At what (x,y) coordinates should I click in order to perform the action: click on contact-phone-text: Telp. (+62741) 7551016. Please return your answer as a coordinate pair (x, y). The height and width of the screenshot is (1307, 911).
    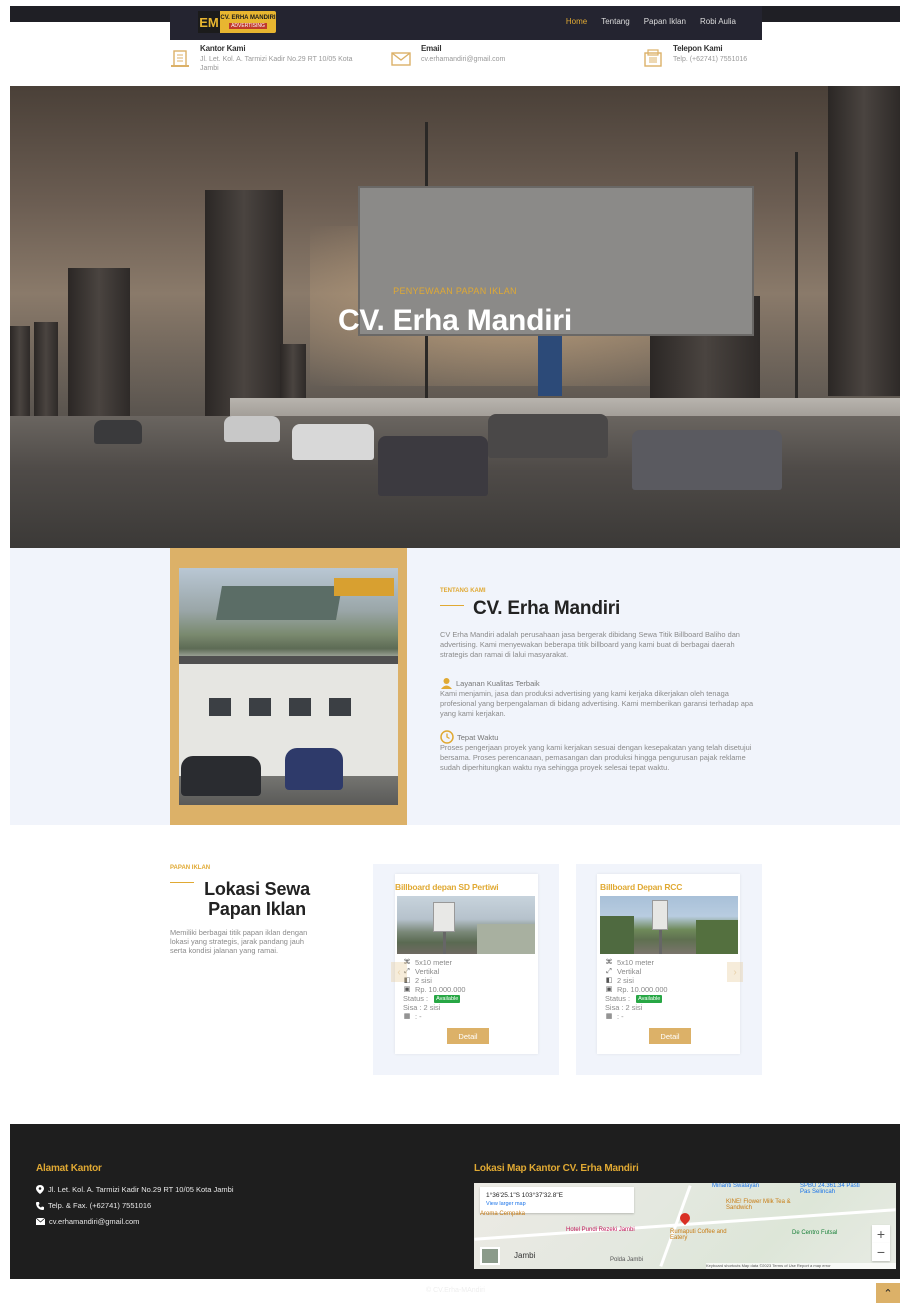
    Looking at the image, I should click on (710, 59).